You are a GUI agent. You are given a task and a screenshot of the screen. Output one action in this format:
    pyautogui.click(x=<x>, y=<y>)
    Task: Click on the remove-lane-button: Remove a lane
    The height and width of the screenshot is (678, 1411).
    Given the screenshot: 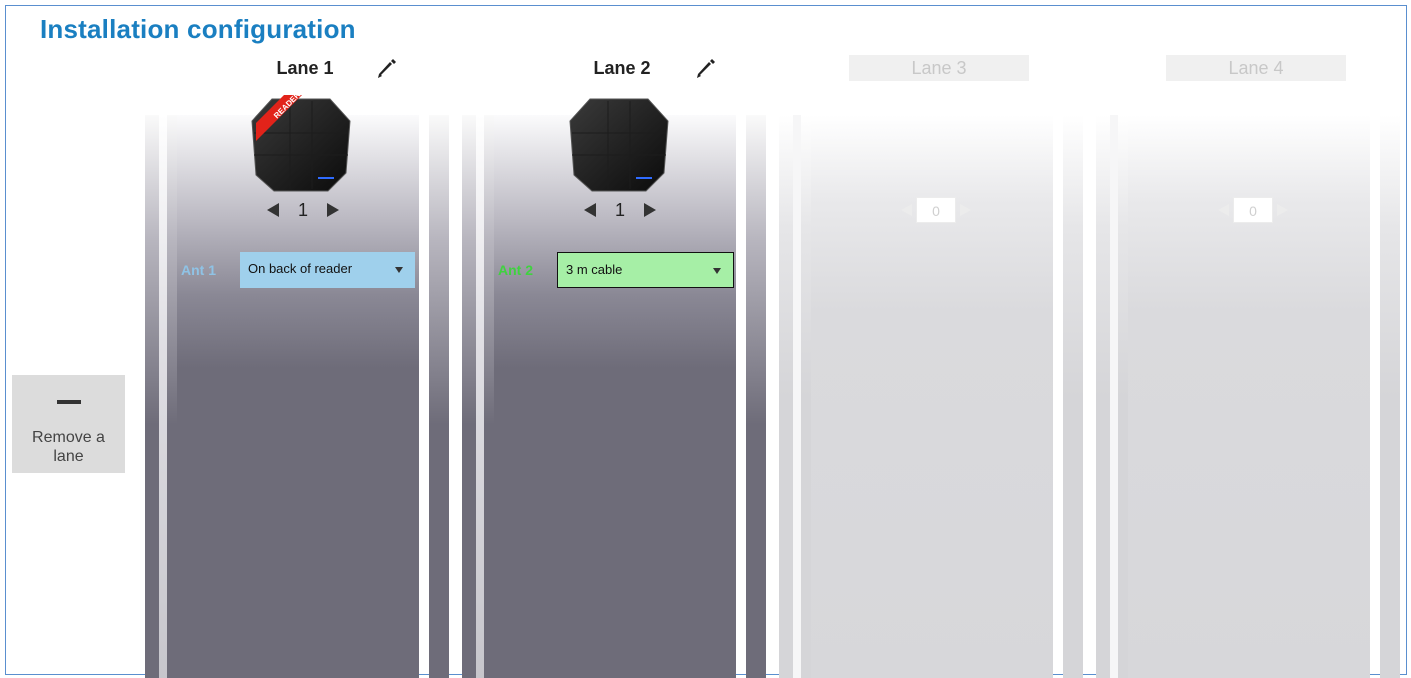 What is the action you would take?
    pyautogui.click(x=68, y=424)
    